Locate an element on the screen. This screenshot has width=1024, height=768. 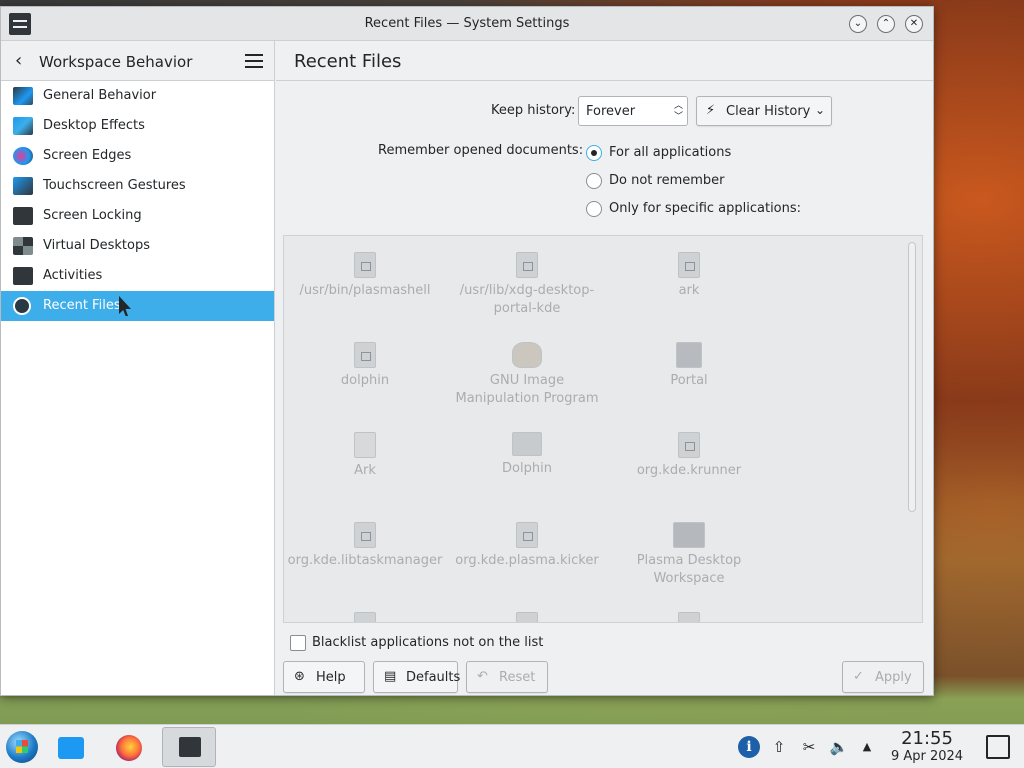
blacklist-checkbox is located at coordinates (298, 643).